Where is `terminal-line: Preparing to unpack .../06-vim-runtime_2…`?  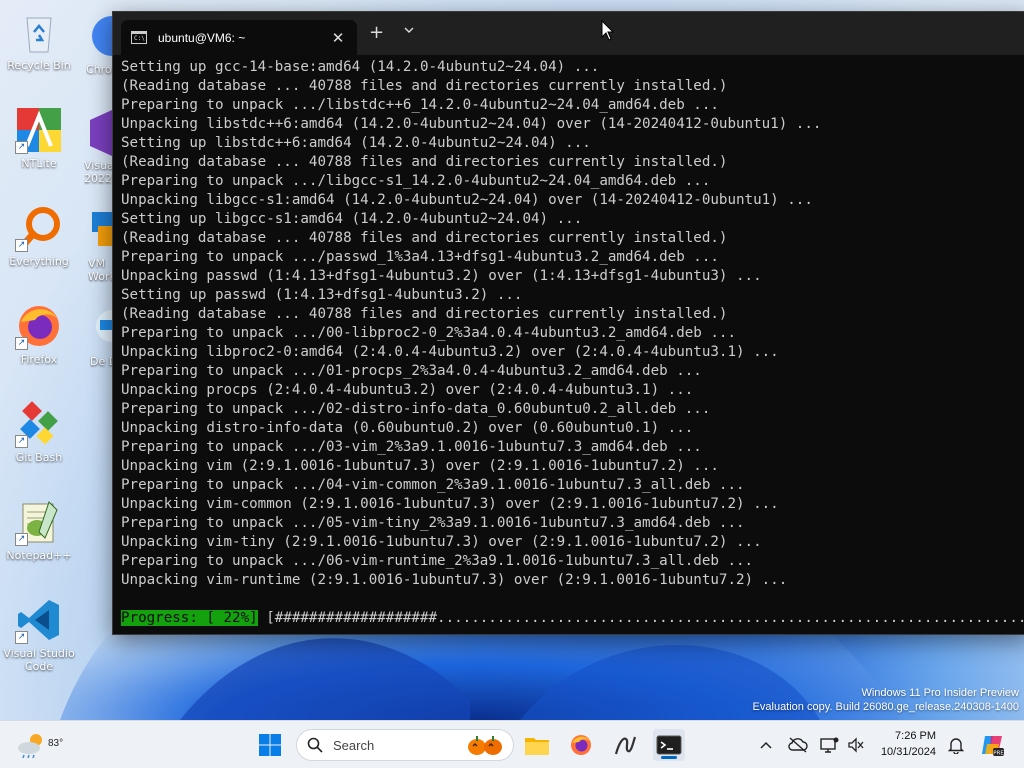 terminal-line: Preparing to unpack .../06-vim-runtime_2… is located at coordinates (437, 561).